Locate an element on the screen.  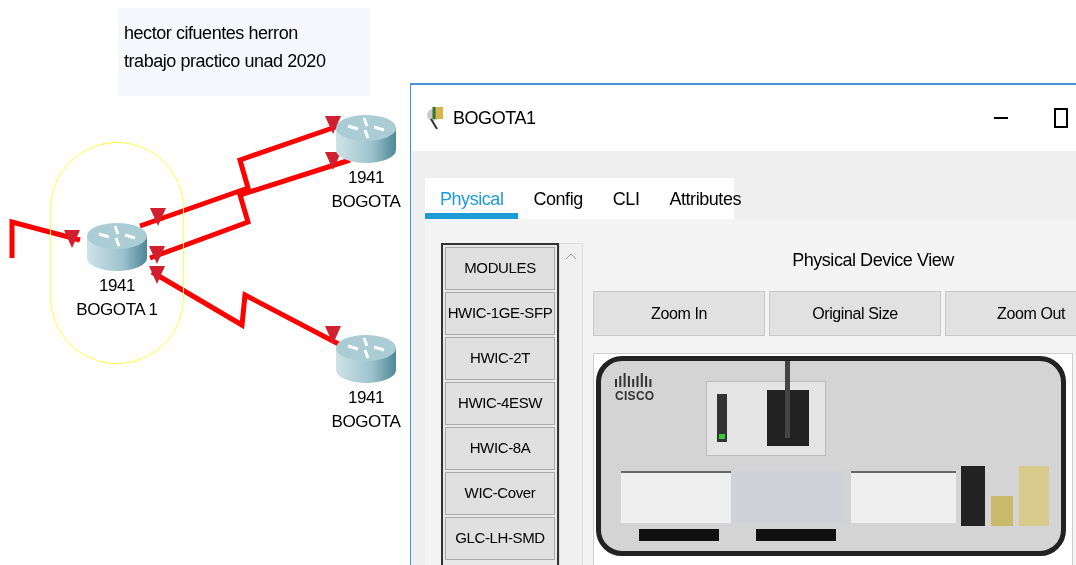
tab: Attributes is located at coordinates (705, 198).